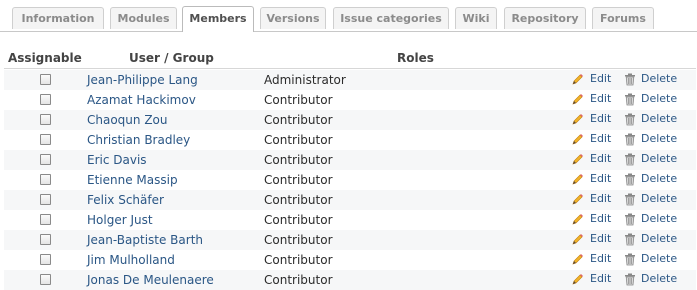  What do you see at coordinates (138, 140) in the screenshot?
I see `member-user-link: Christian Bradley` at bounding box center [138, 140].